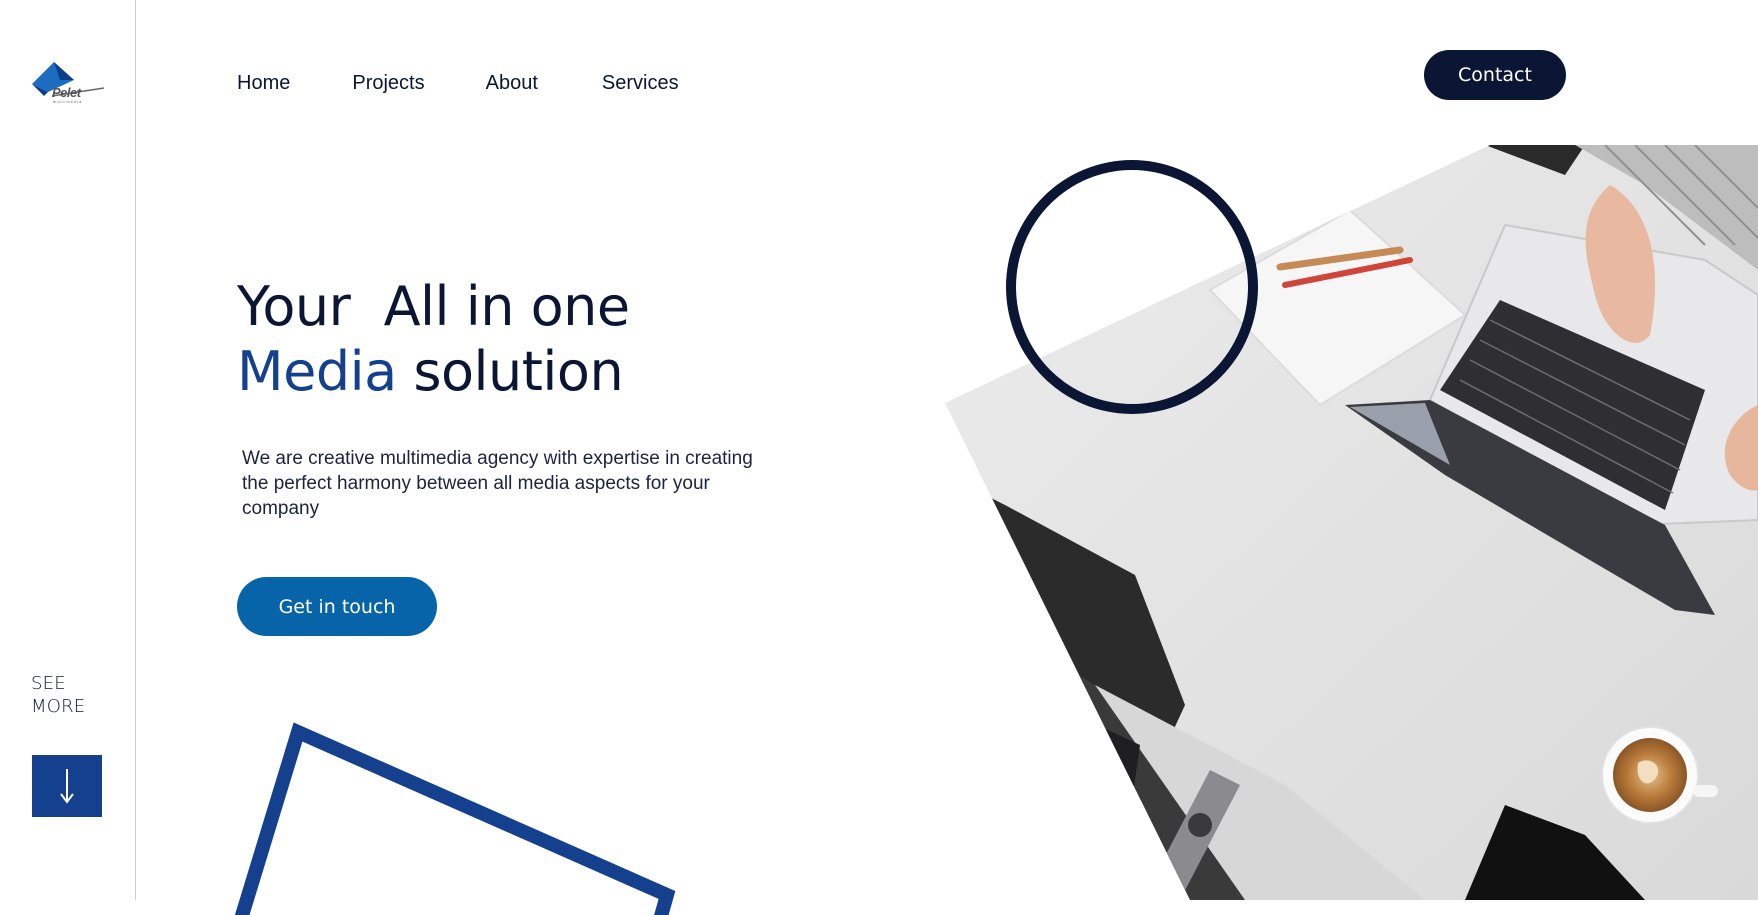 The height and width of the screenshot is (915, 1758). I want to click on decorative-ring-circle, so click(1132, 287).